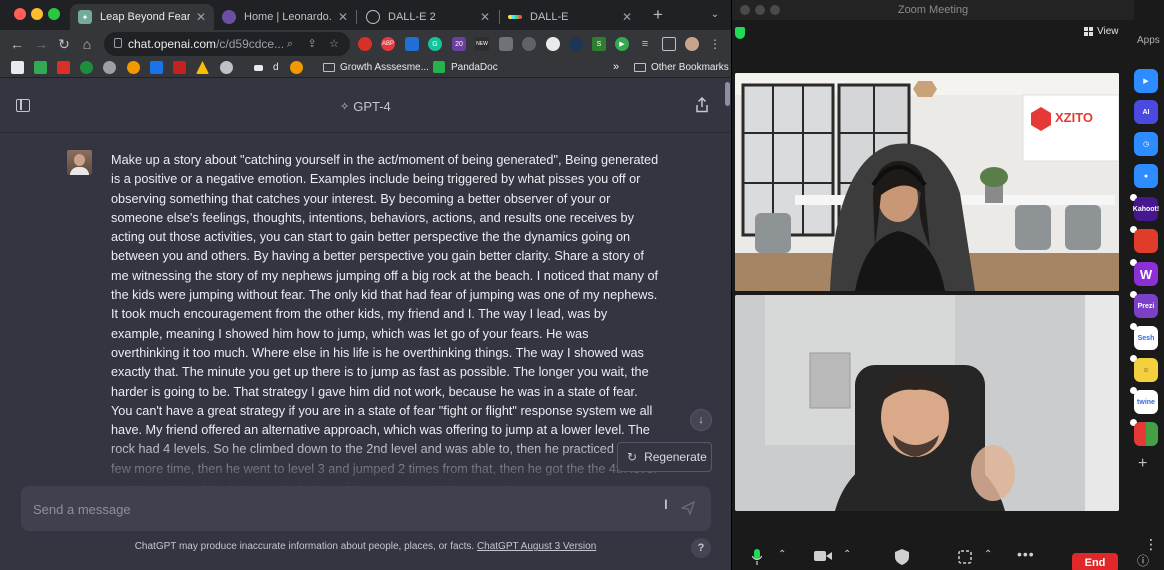 The image size is (1164, 570). What do you see at coordinates (356, 17) in the screenshot?
I see `tab-divider` at bounding box center [356, 17].